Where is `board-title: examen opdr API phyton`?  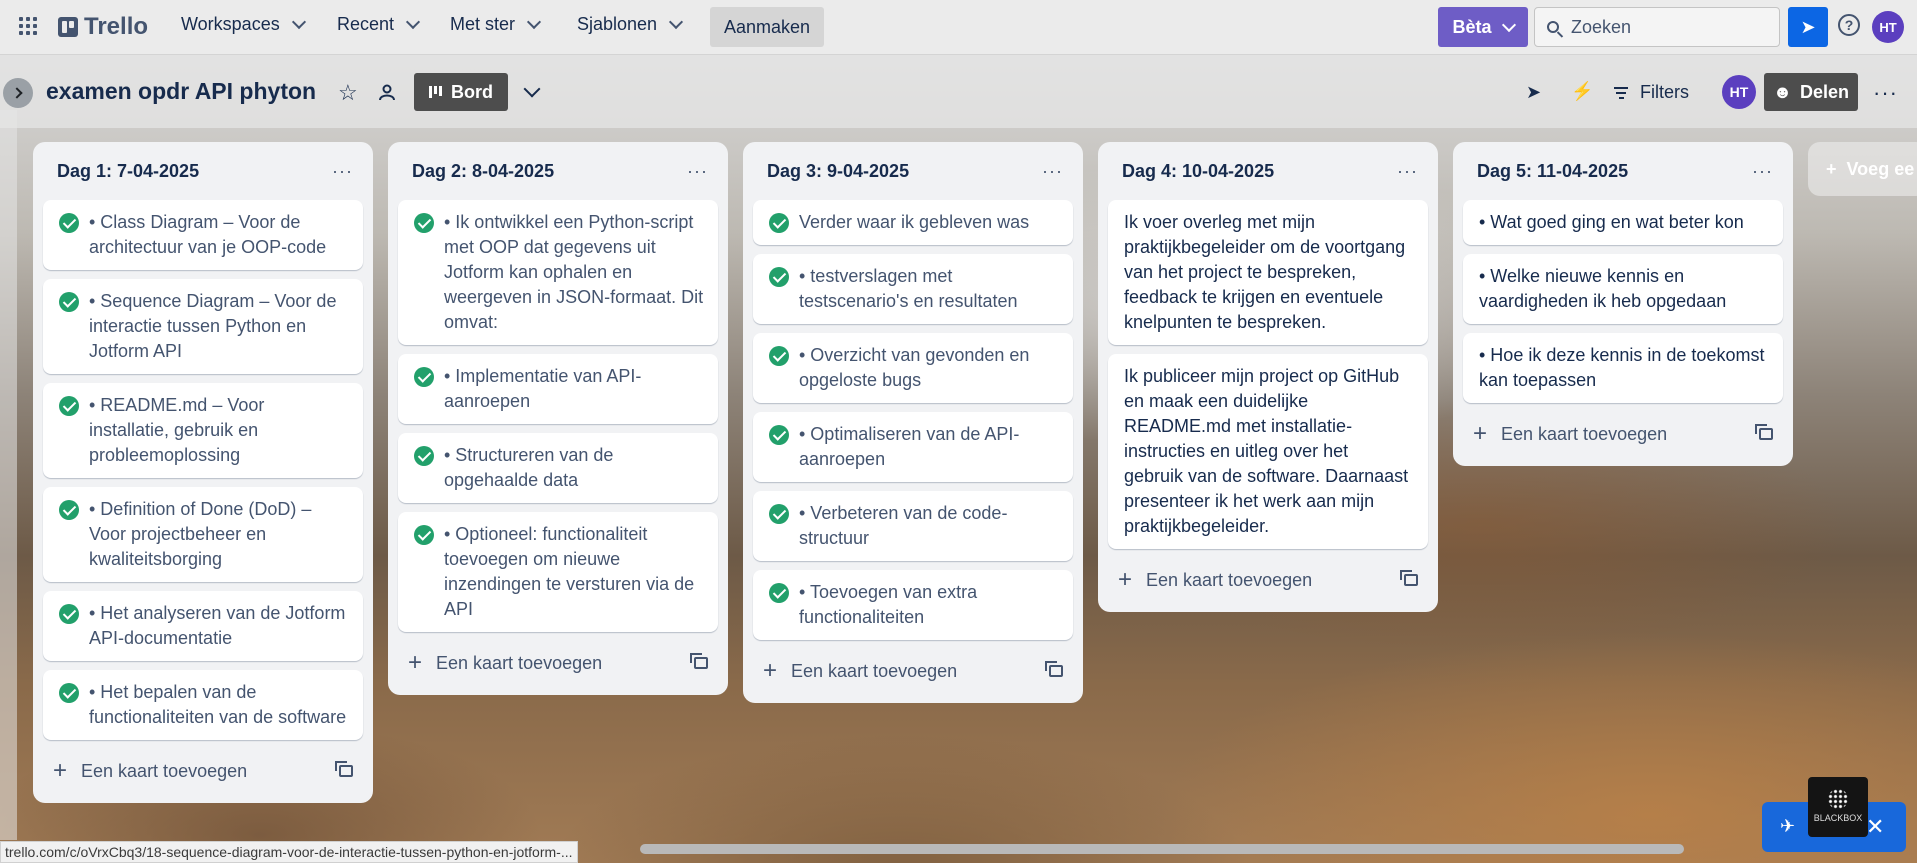
board-title: examen opdr API phyton is located at coordinates (181, 91).